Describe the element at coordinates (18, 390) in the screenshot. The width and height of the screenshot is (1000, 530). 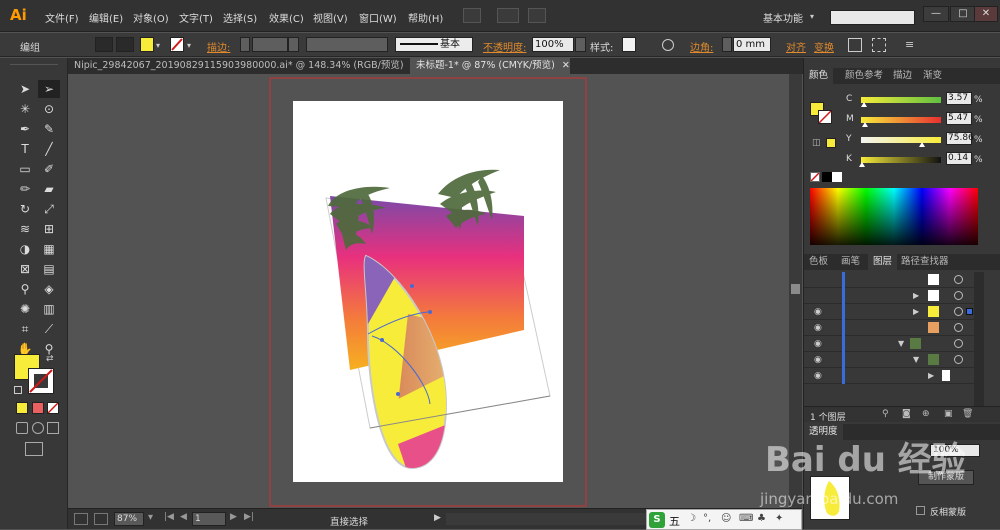
I see `default-colors-icon` at that location.